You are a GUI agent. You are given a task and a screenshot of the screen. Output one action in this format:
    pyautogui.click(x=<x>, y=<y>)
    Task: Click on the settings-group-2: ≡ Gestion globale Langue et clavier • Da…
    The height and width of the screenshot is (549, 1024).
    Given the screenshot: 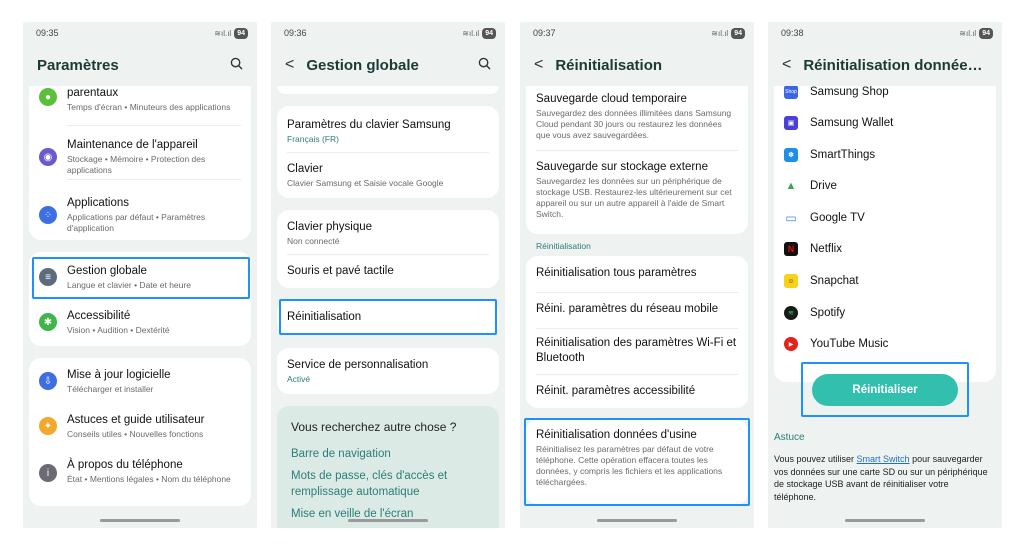 What is the action you would take?
    pyautogui.click(x=140, y=299)
    